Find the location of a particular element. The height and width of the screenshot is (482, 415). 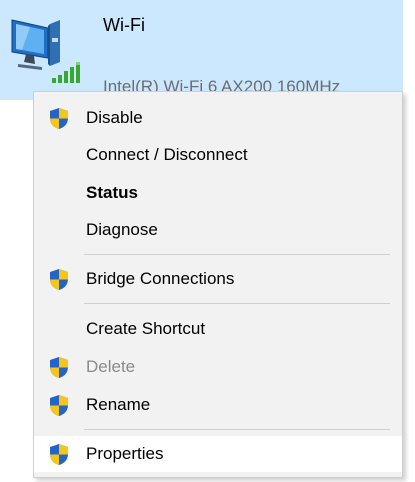

menu-item-status: Status is located at coordinates (218, 193).